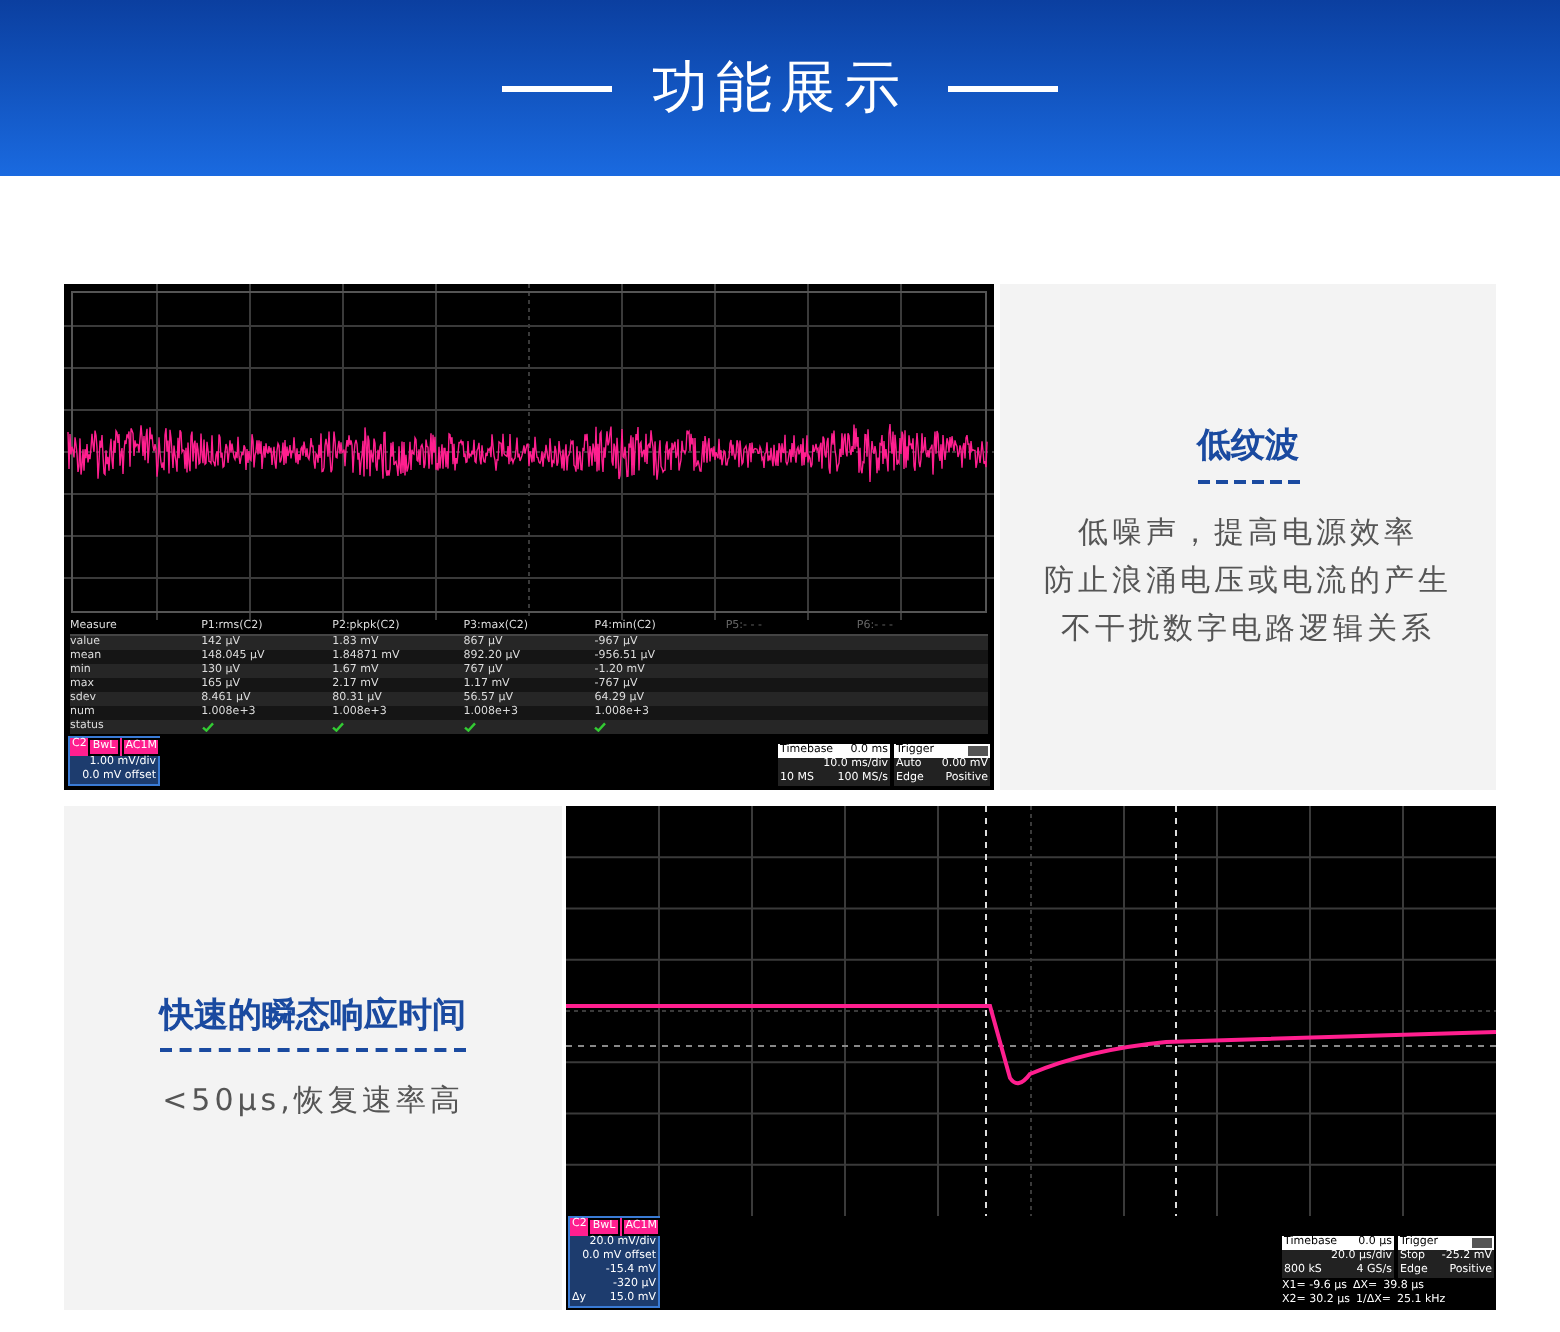 The width and height of the screenshot is (1560, 1332). What do you see at coordinates (1248, 453) in the screenshot?
I see `feature-title: 低纹波` at bounding box center [1248, 453].